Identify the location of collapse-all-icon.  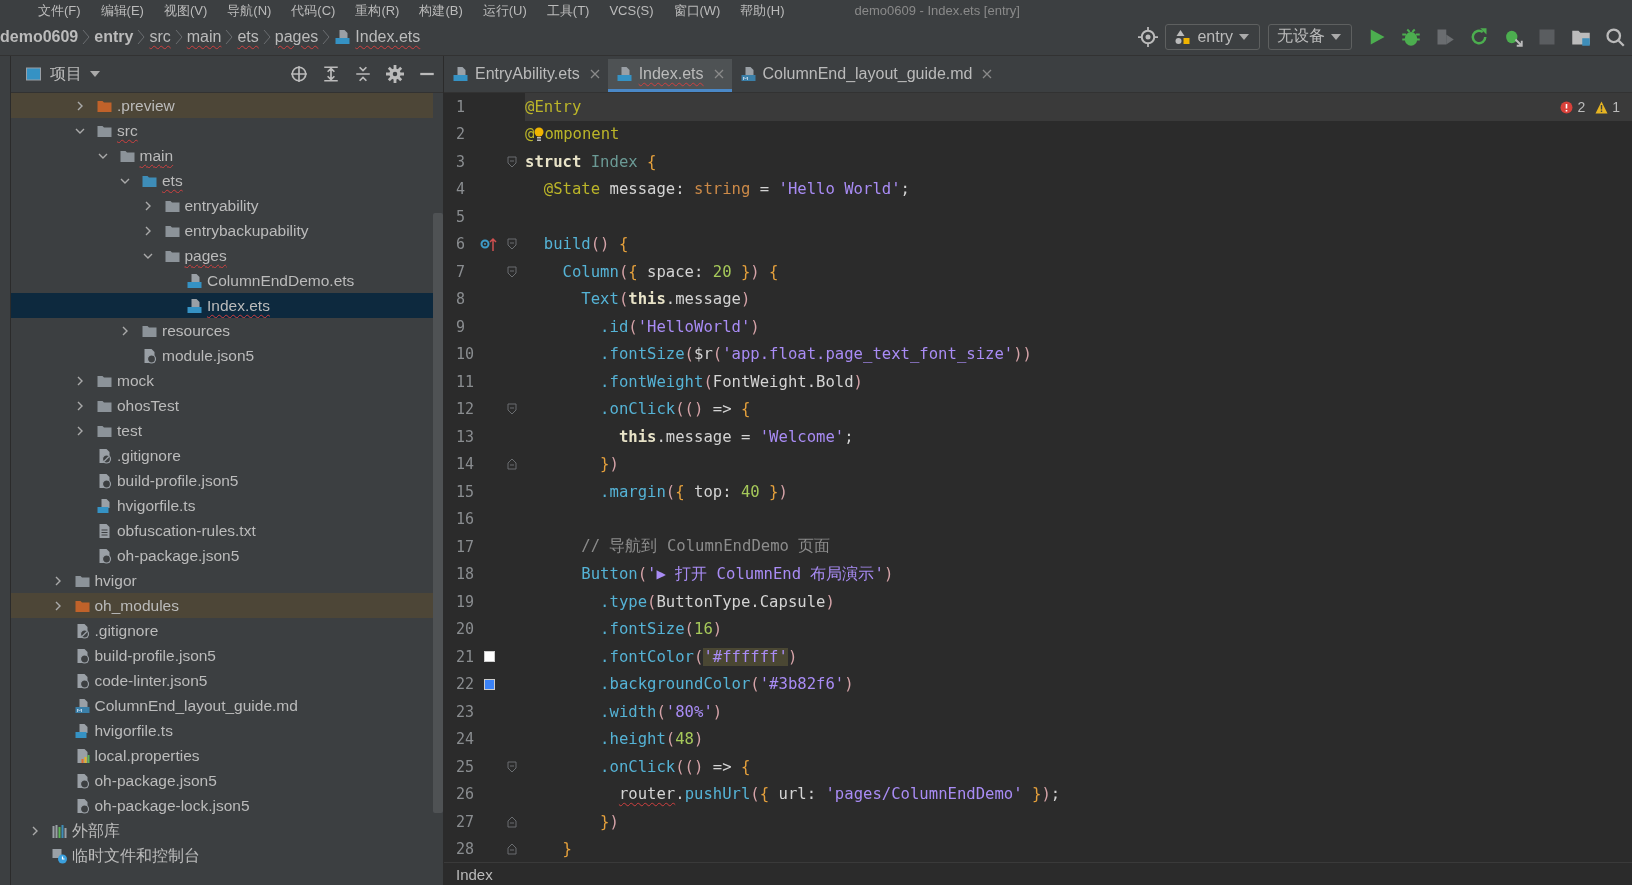
(363, 74).